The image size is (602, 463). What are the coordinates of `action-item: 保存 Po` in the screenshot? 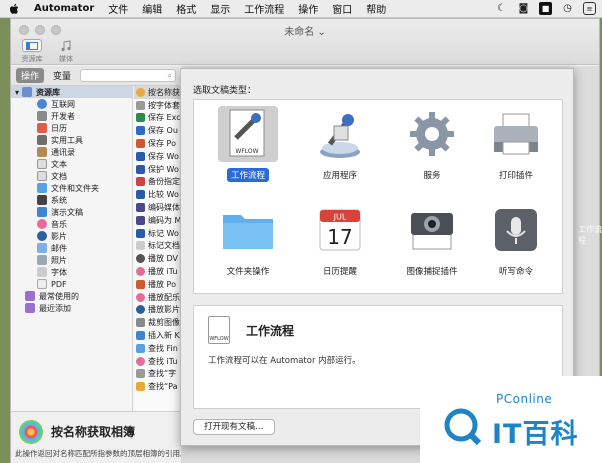 It's located at (157, 143).